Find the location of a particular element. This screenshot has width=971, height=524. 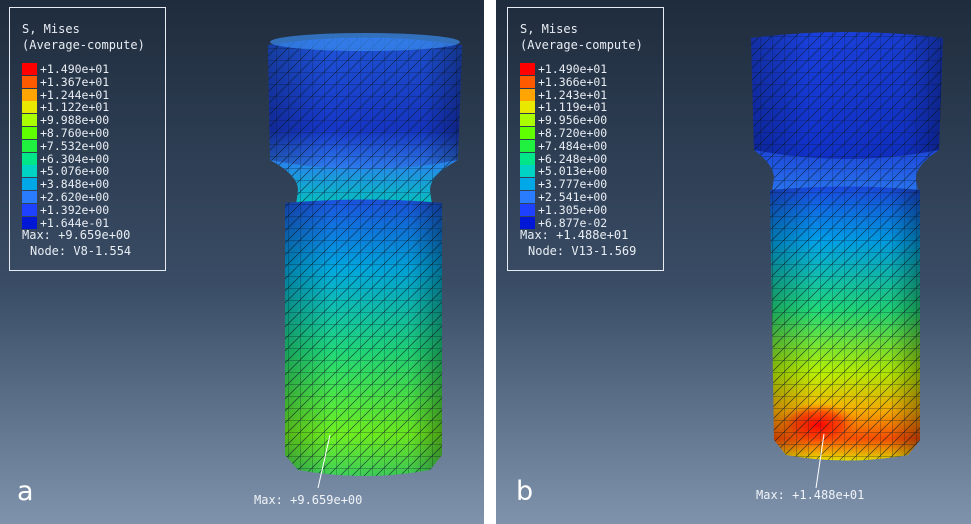

legend-entry: +1.366e+01 is located at coordinates (590, 82).